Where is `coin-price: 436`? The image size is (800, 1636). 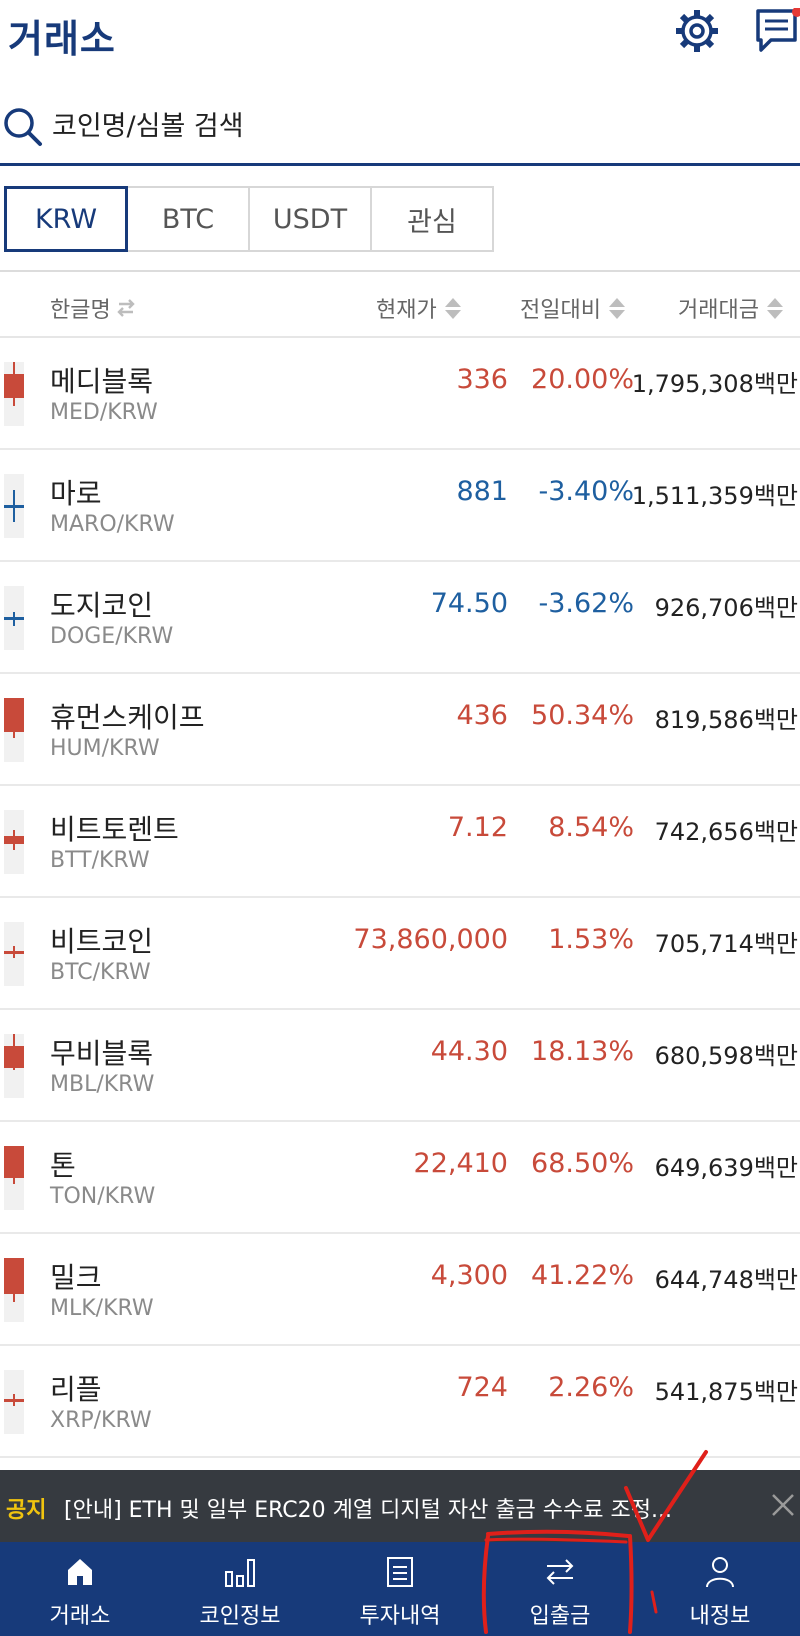
coin-price: 436 is located at coordinates (482, 715).